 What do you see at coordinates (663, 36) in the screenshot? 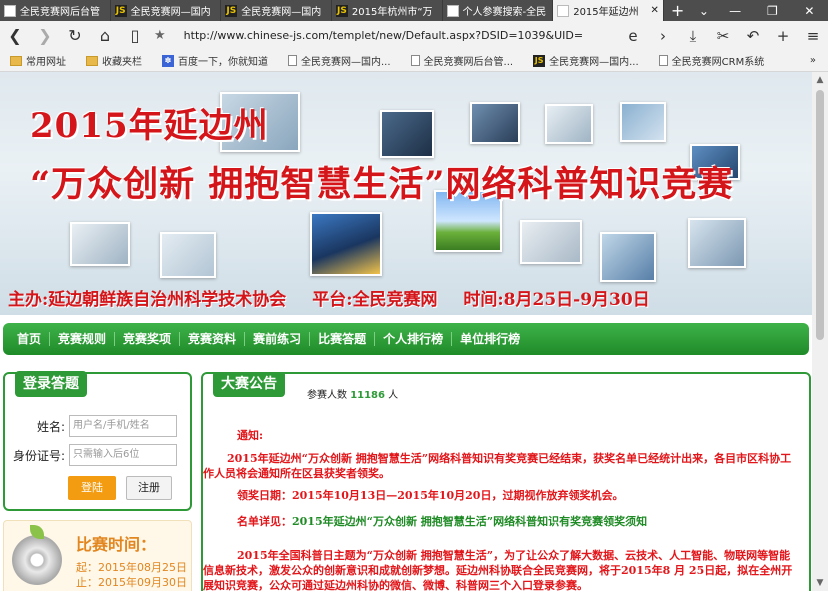
I see `ie-arrow-icon: ›` at bounding box center [663, 36].